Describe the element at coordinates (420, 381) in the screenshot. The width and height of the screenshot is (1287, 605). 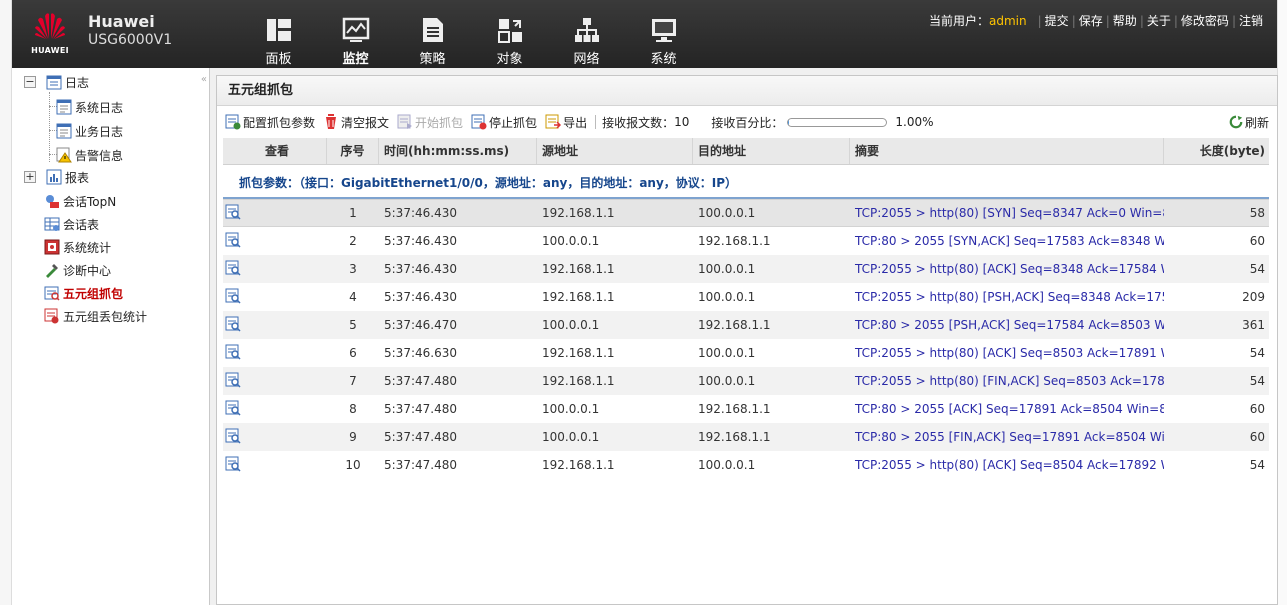
I see `cell-time: 5:37:47.480` at that location.